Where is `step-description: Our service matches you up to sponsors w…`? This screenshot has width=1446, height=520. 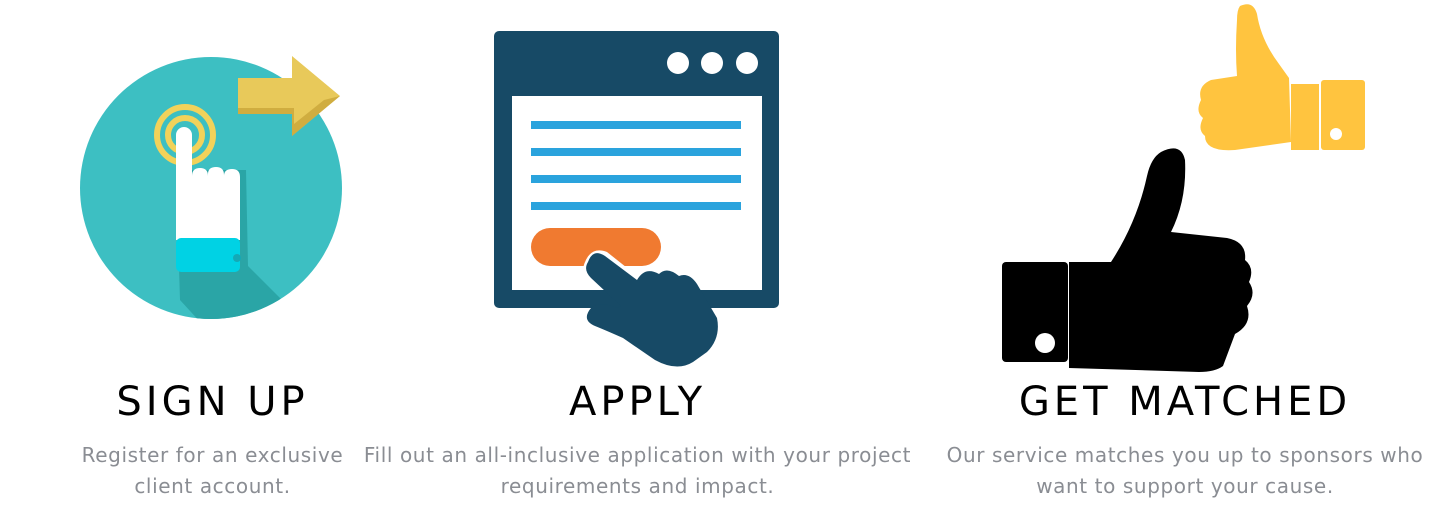
step-description: Our service matches you up to sponsors w… is located at coordinates (1185, 471).